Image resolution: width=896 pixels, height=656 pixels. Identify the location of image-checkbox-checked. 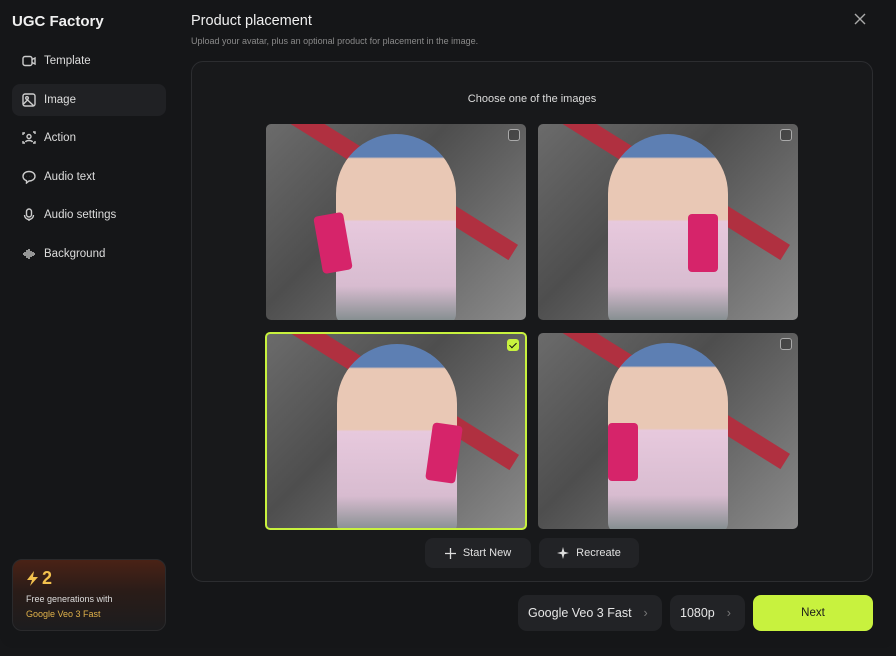
(513, 345).